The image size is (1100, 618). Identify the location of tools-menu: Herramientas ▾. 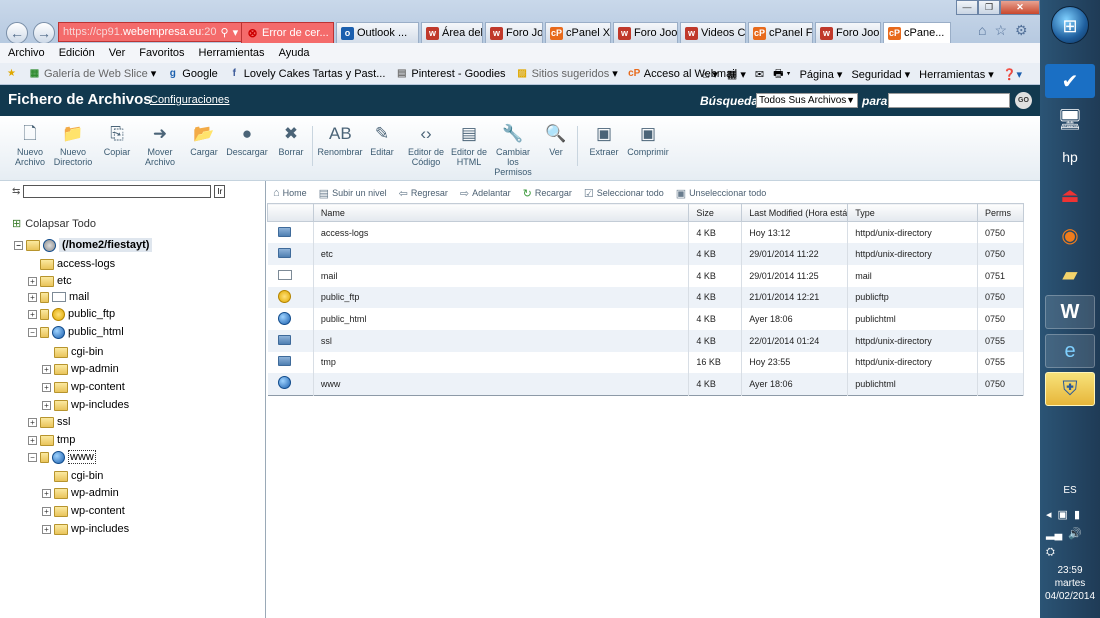
(956, 74).